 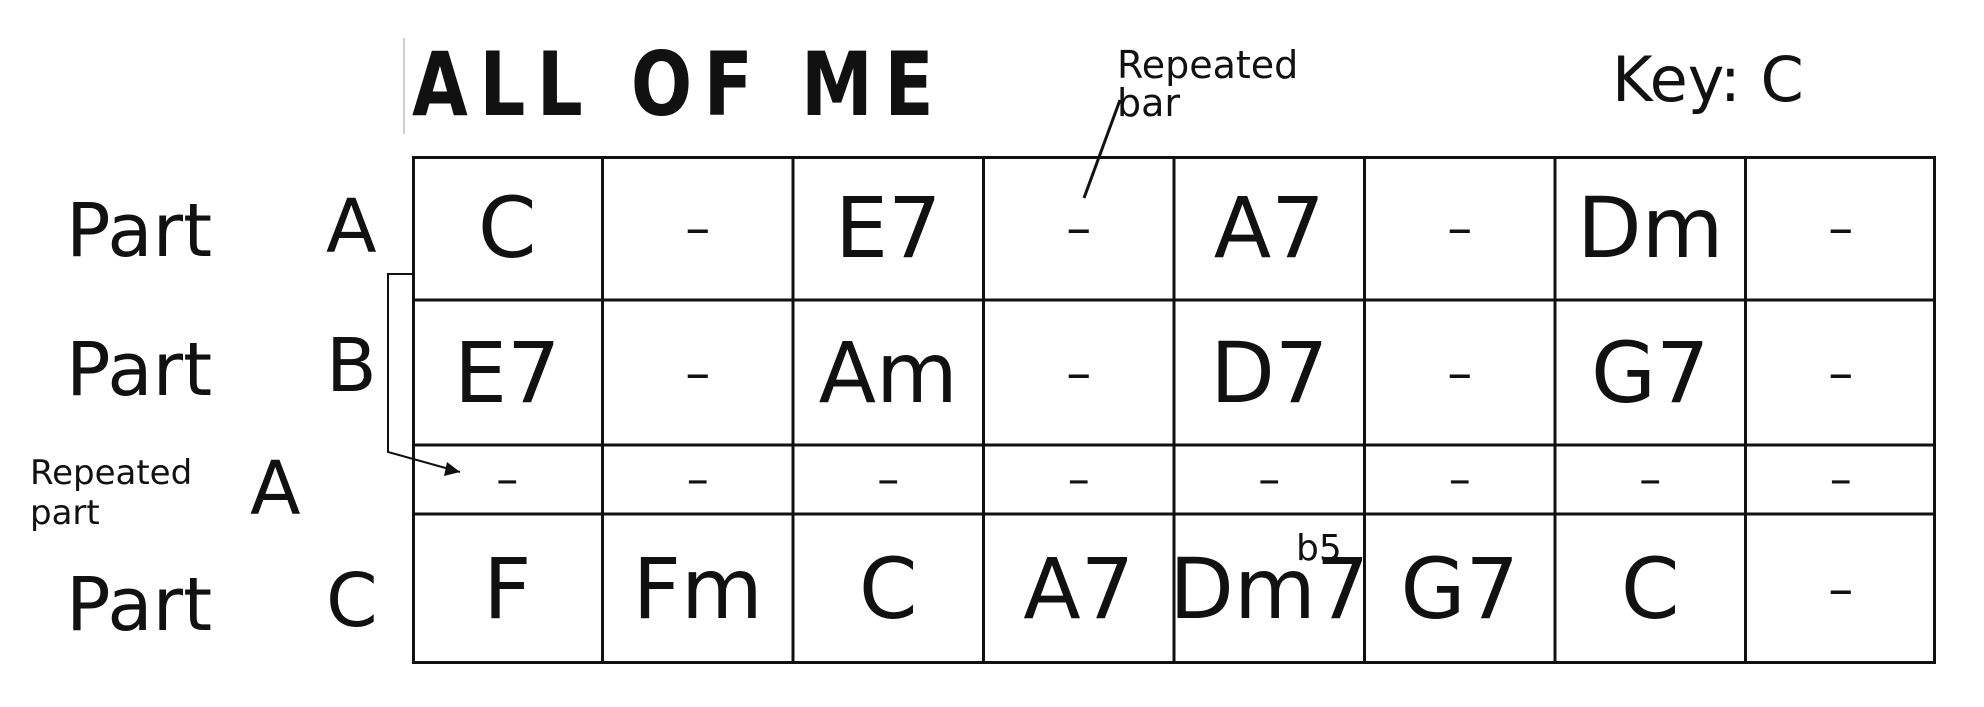 What do you see at coordinates (697, 589) in the screenshot?
I see `chord-cell: Fm` at bounding box center [697, 589].